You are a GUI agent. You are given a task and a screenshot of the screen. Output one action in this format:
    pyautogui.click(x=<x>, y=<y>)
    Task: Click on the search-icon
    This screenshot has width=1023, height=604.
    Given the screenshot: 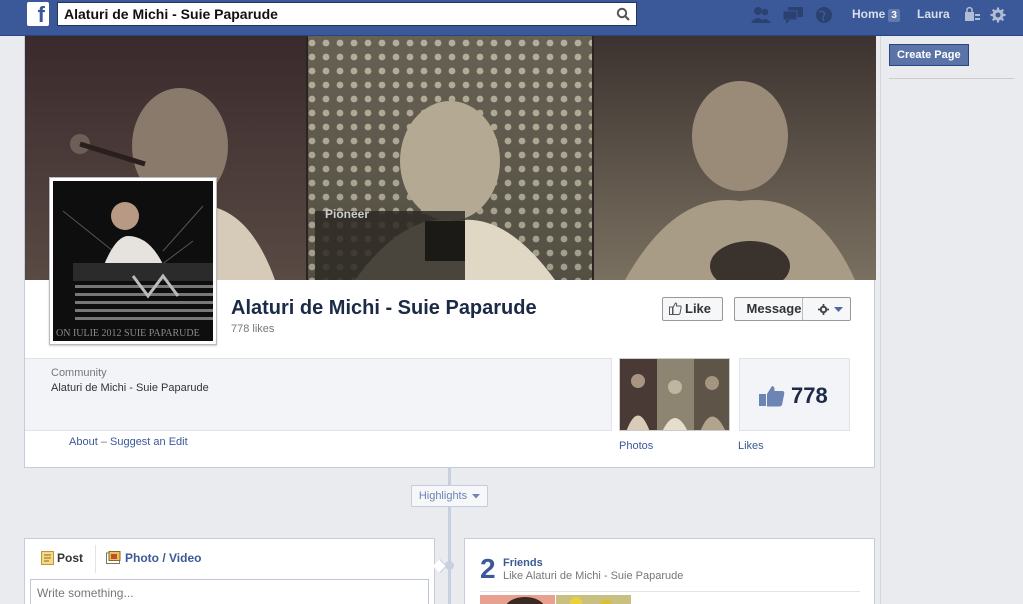 What is the action you would take?
    pyautogui.click(x=623, y=14)
    